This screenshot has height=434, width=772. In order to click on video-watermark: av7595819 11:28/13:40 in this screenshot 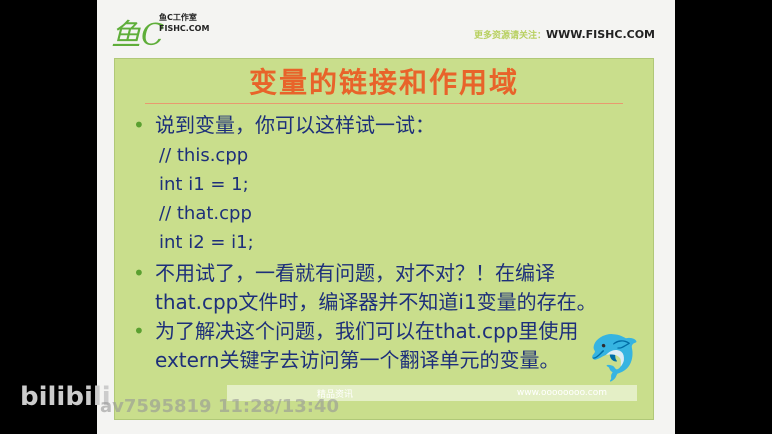, I will do `click(219, 406)`.